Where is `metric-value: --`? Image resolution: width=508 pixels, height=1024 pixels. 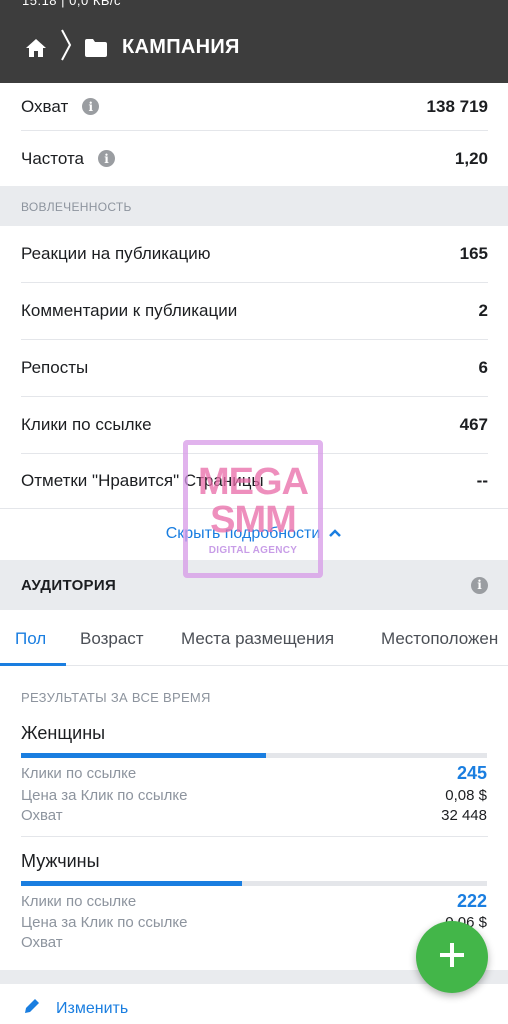 metric-value: -- is located at coordinates (482, 480).